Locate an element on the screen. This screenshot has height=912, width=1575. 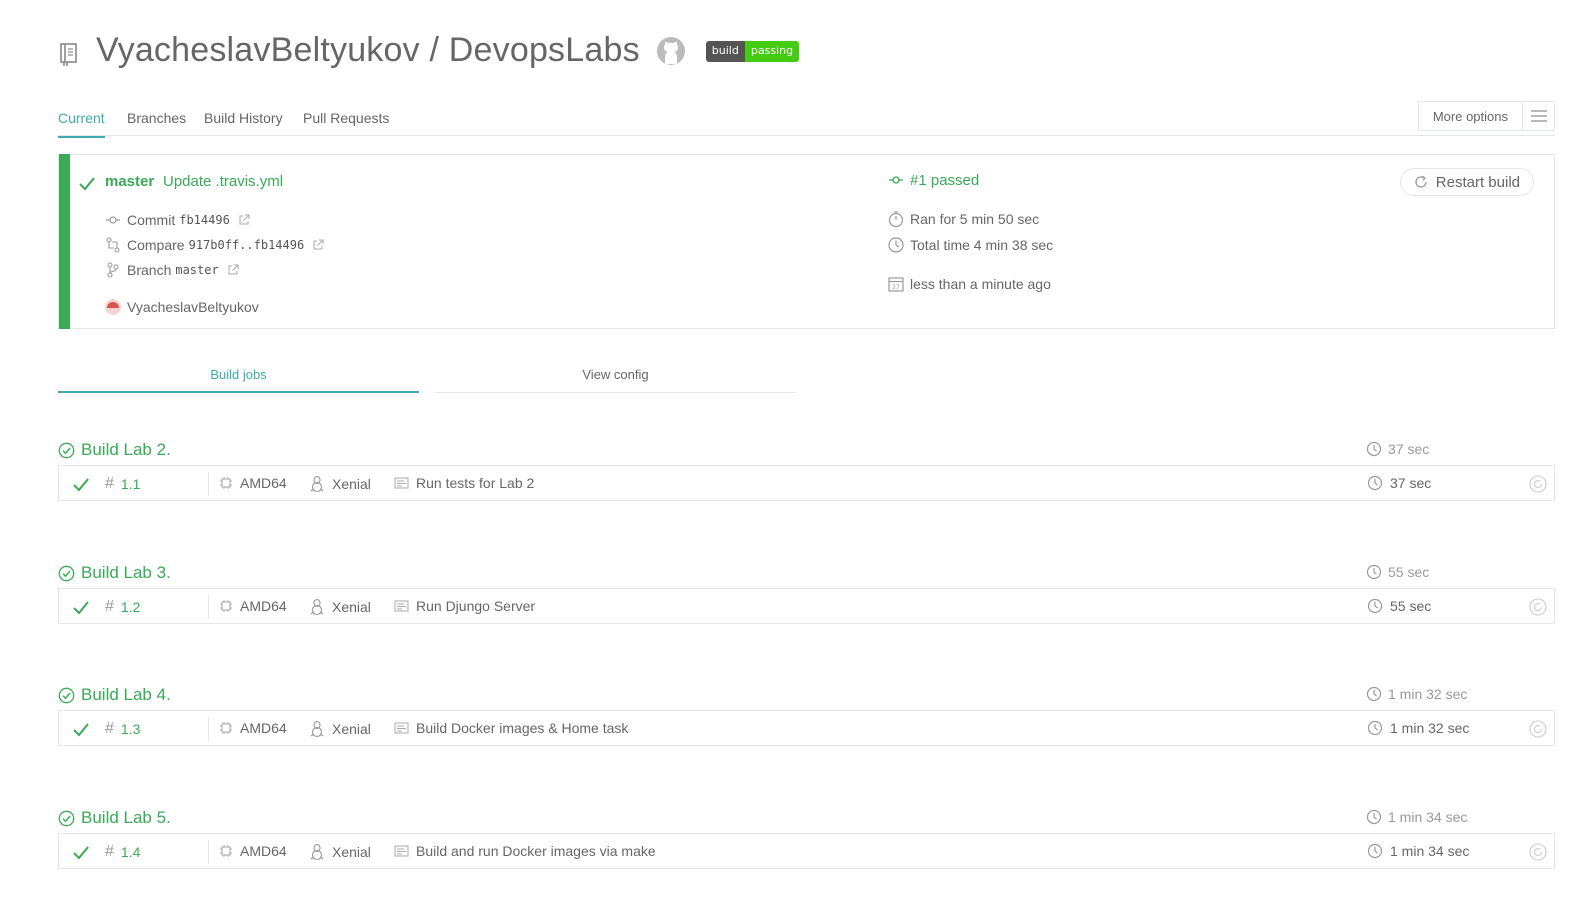
total-time-text: Total time 4 min 38 sec is located at coordinates (982, 245).